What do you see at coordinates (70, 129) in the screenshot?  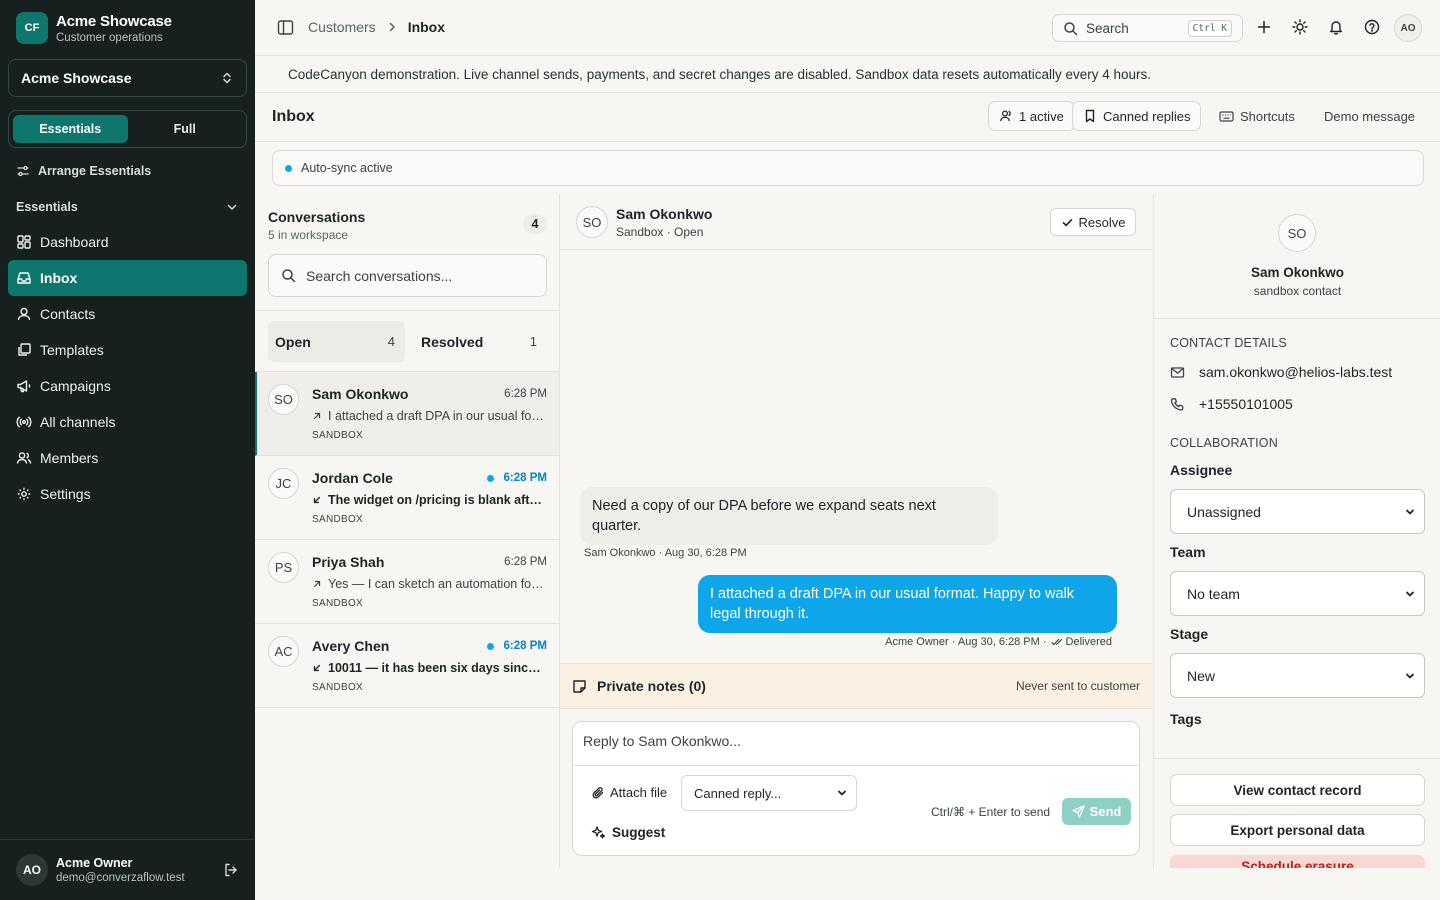 I see `mode-essentials-button: Essentials` at bounding box center [70, 129].